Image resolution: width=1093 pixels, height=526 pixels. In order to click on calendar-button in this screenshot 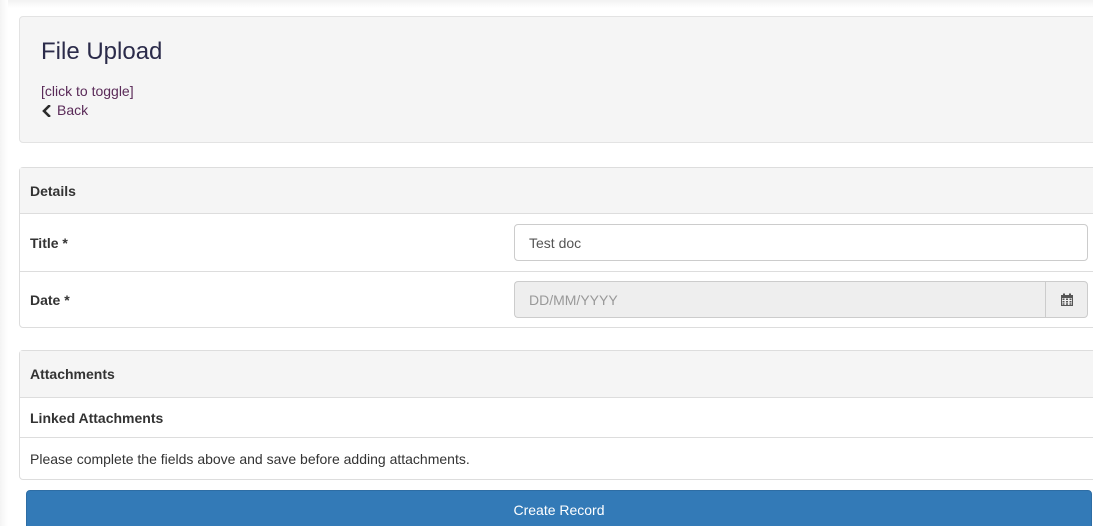, I will do `click(1066, 299)`.